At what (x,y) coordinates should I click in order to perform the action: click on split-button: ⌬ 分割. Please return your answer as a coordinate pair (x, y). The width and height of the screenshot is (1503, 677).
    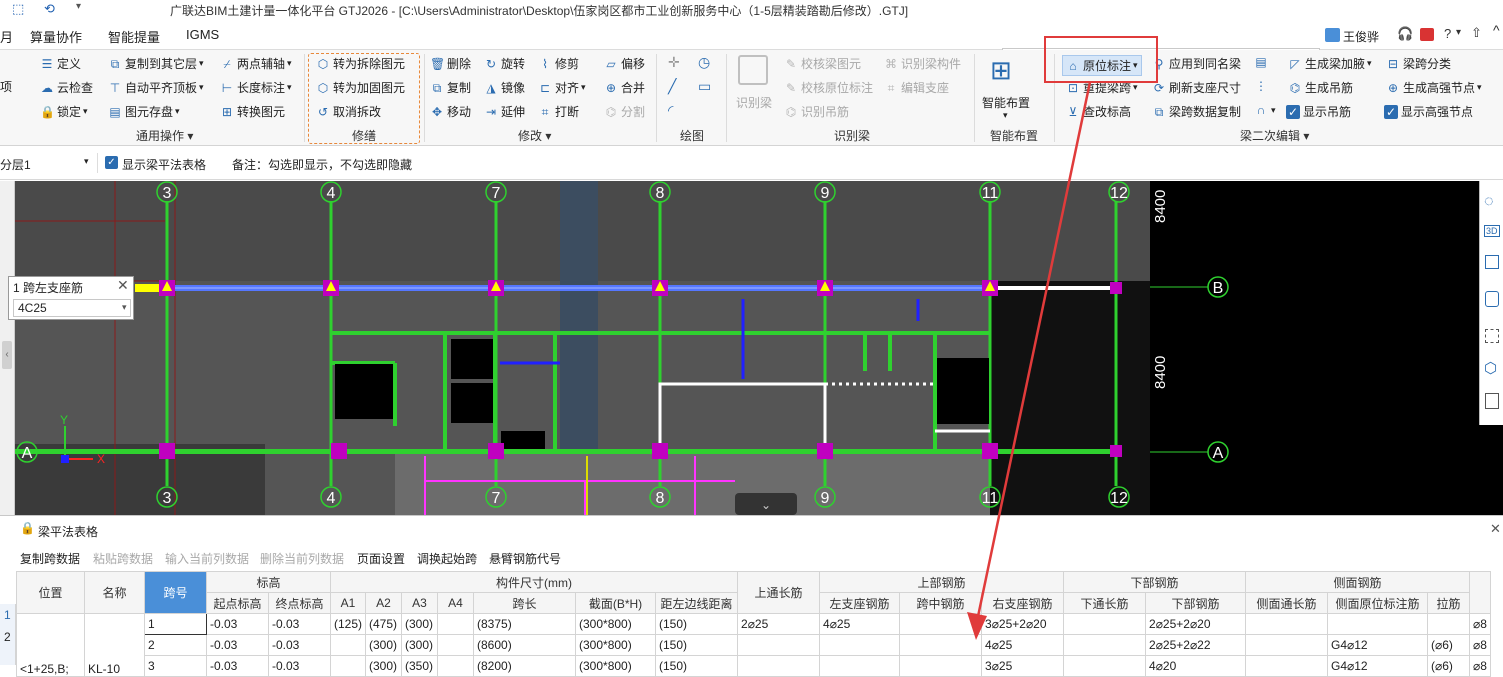
    Looking at the image, I should click on (624, 111).